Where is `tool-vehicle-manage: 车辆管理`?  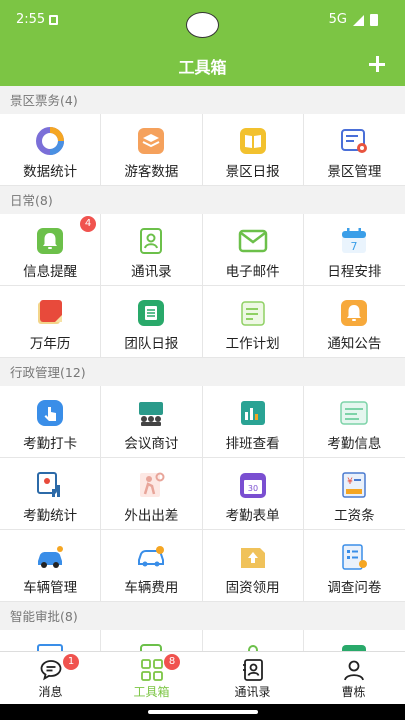 tool-vehicle-manage: 车辆管理 is located at coordinates (51, 566).